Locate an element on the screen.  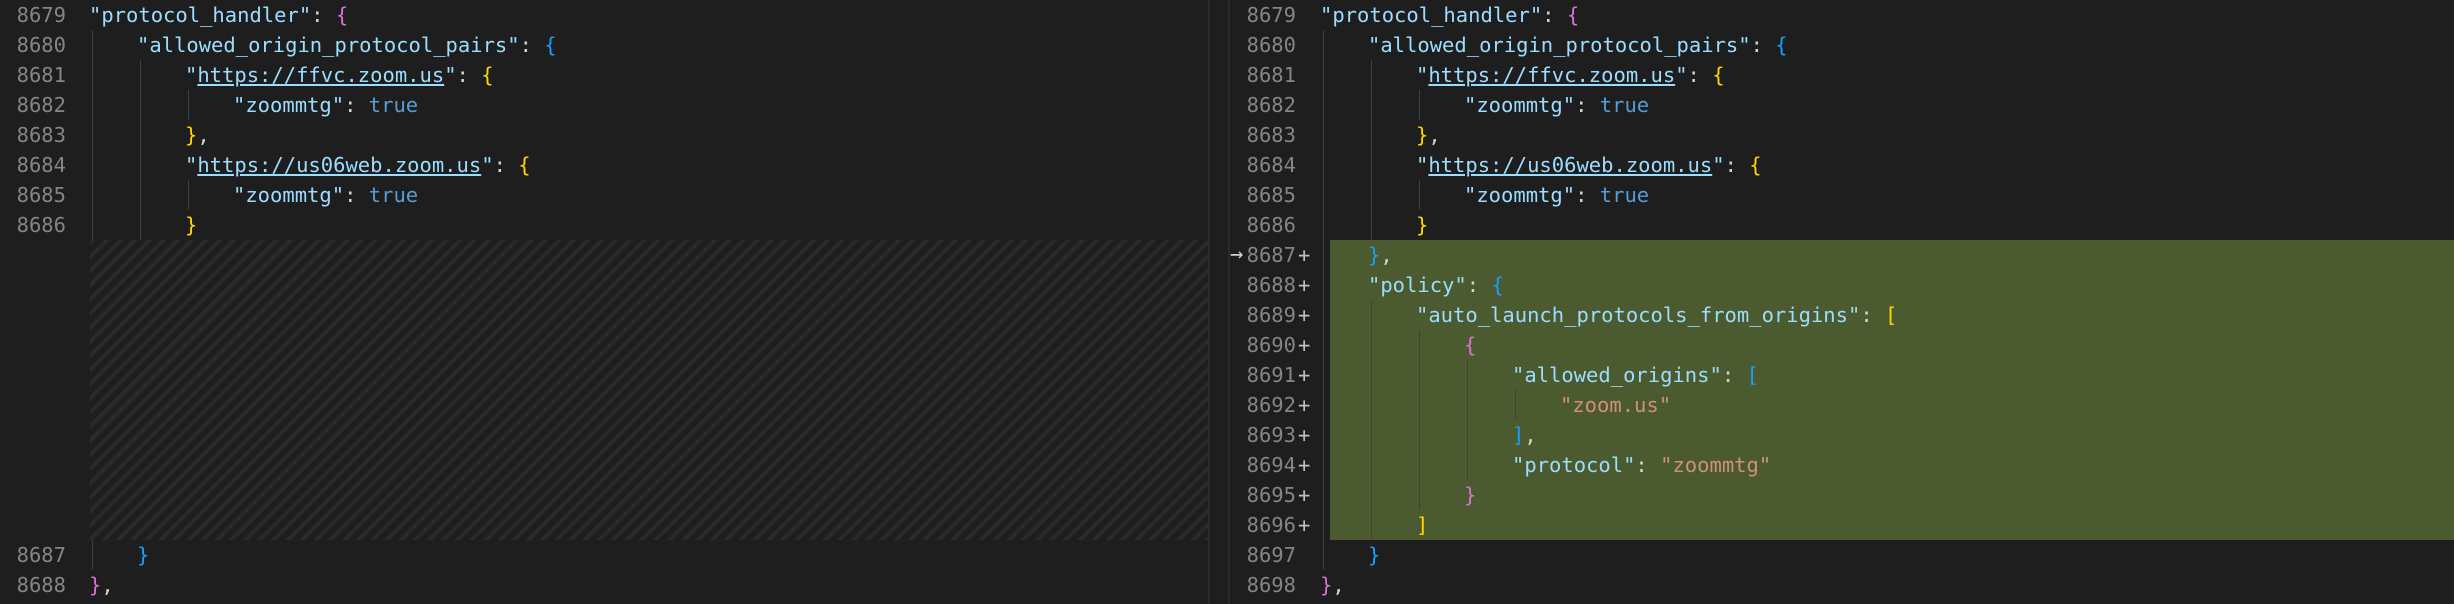
code-tokens: "allowed_origins": [ is located at coordinates (1635, 375).